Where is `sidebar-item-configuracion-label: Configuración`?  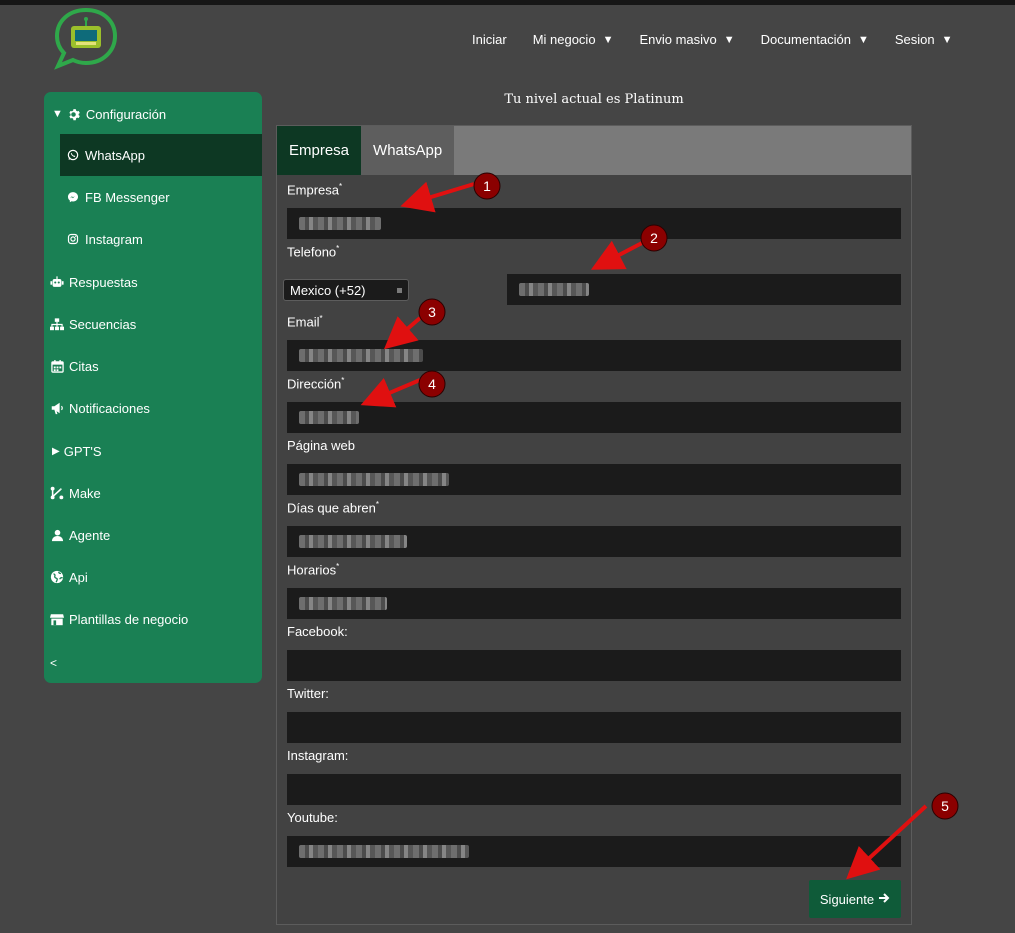
sidebar-item-configuracion-label: Configuración is located at coordinates (126, 114).